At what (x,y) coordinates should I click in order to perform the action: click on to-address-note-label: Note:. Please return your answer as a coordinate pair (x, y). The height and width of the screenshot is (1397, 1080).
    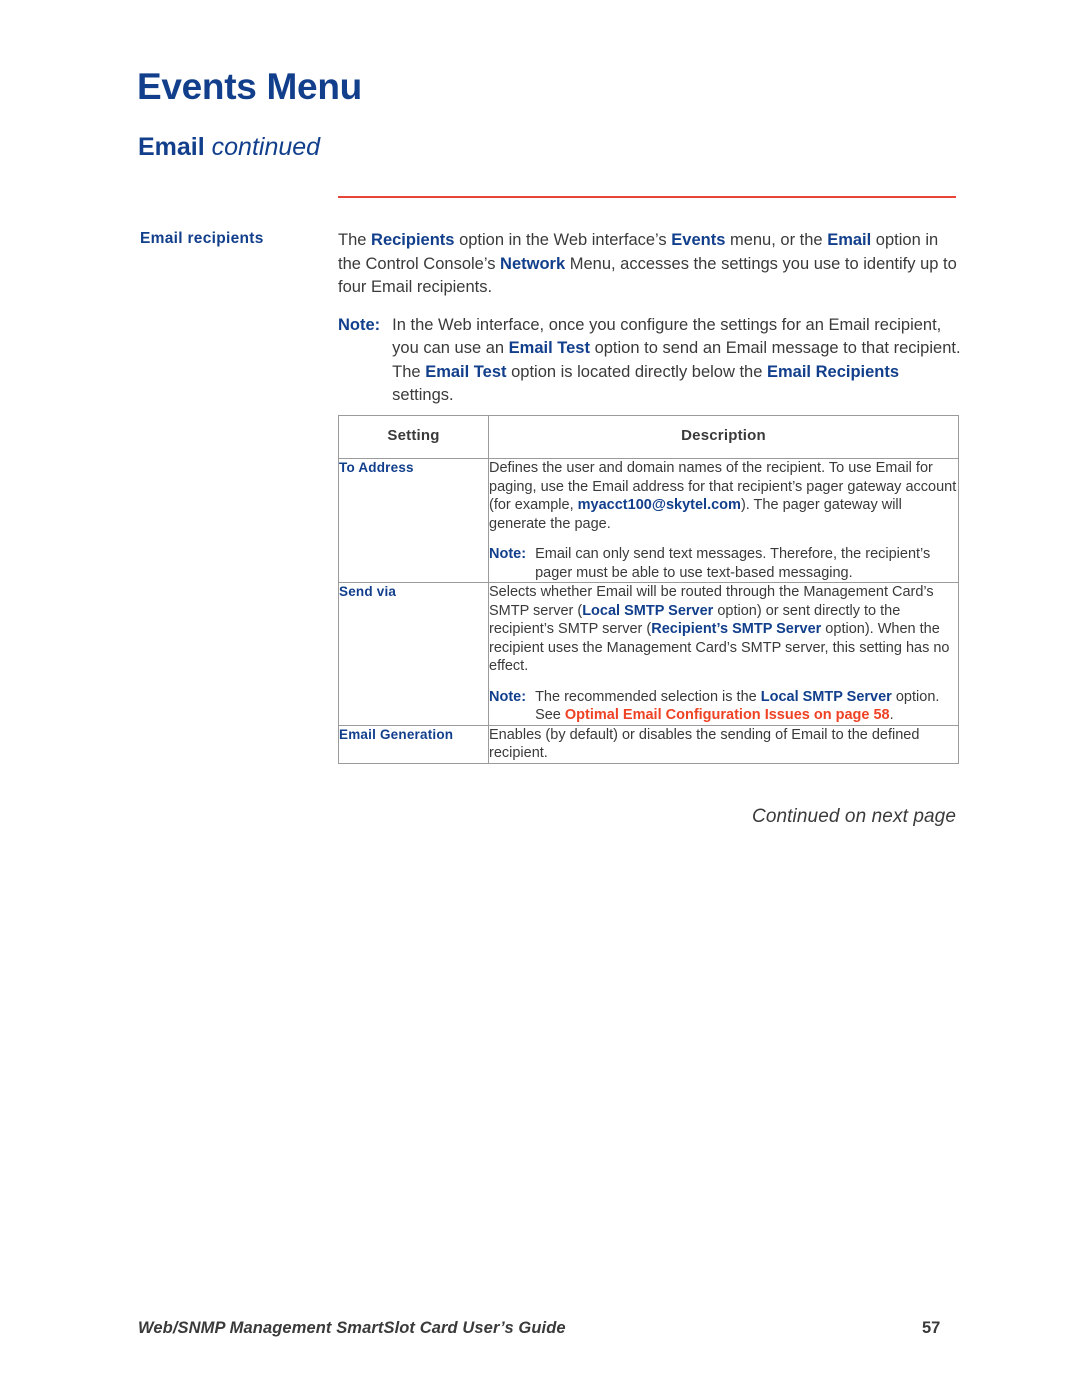
    Looking at the image, I should click on (508, 554).